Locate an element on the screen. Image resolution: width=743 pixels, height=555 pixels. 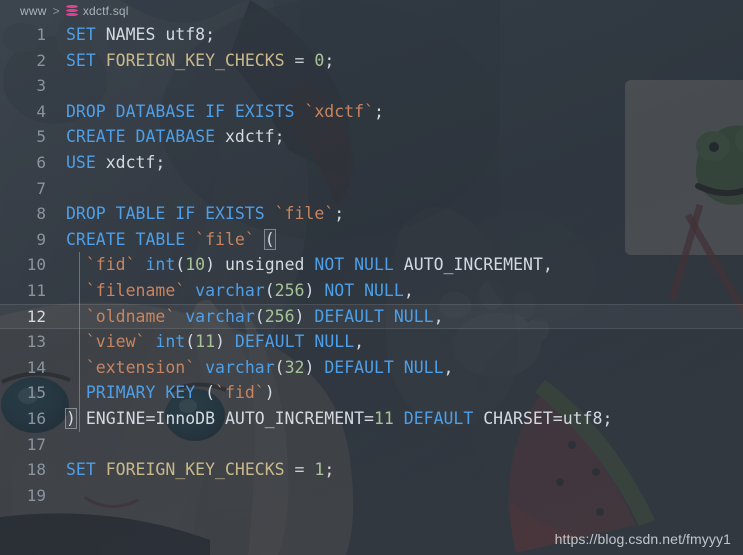
code-line: 5 CREATE DATABASE xdctf; is located at coordinates (371, 137).